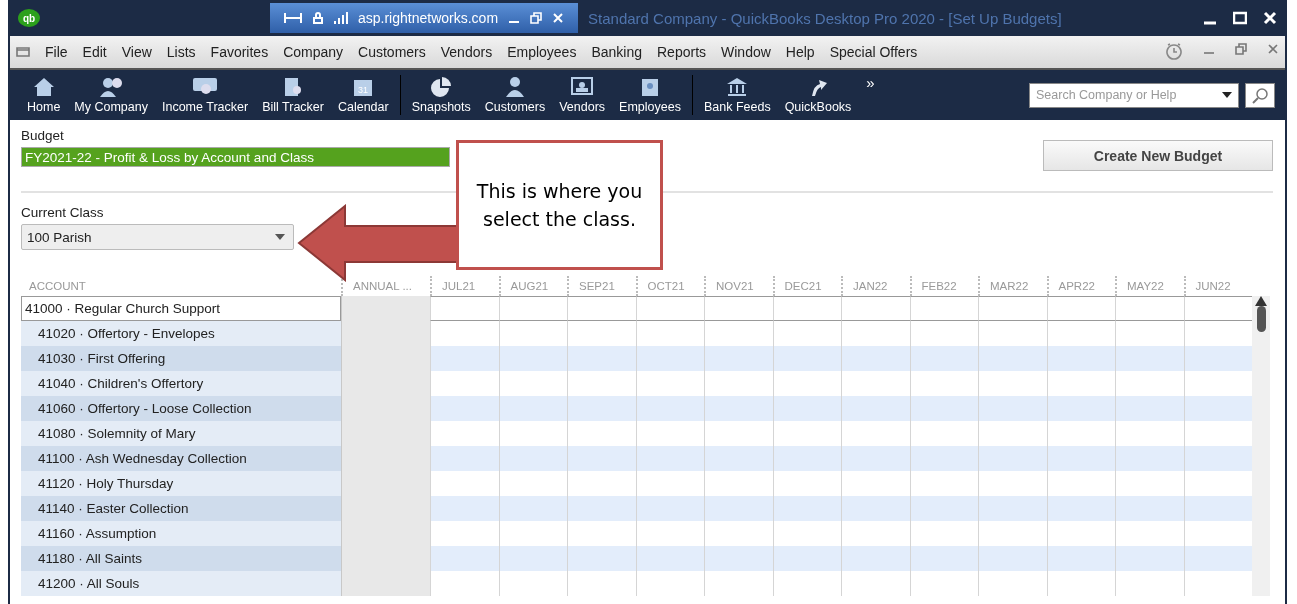 The image size is (1297, 604). What do you see at coordinates (1241, 49) in the screenshot?
I see `restore-icon` at bounding box center [1241, 49].